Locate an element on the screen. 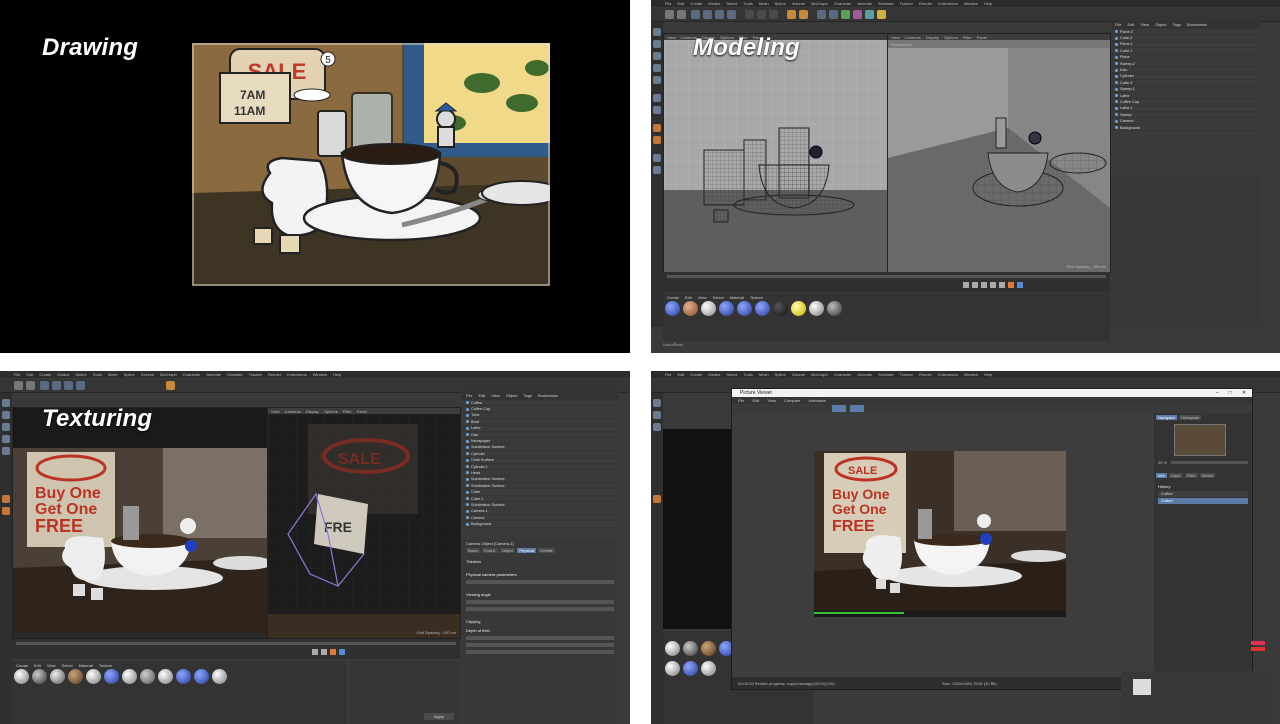 The image size is (1280, 724). vp2-display: Display is located at coordinates (932, 37).